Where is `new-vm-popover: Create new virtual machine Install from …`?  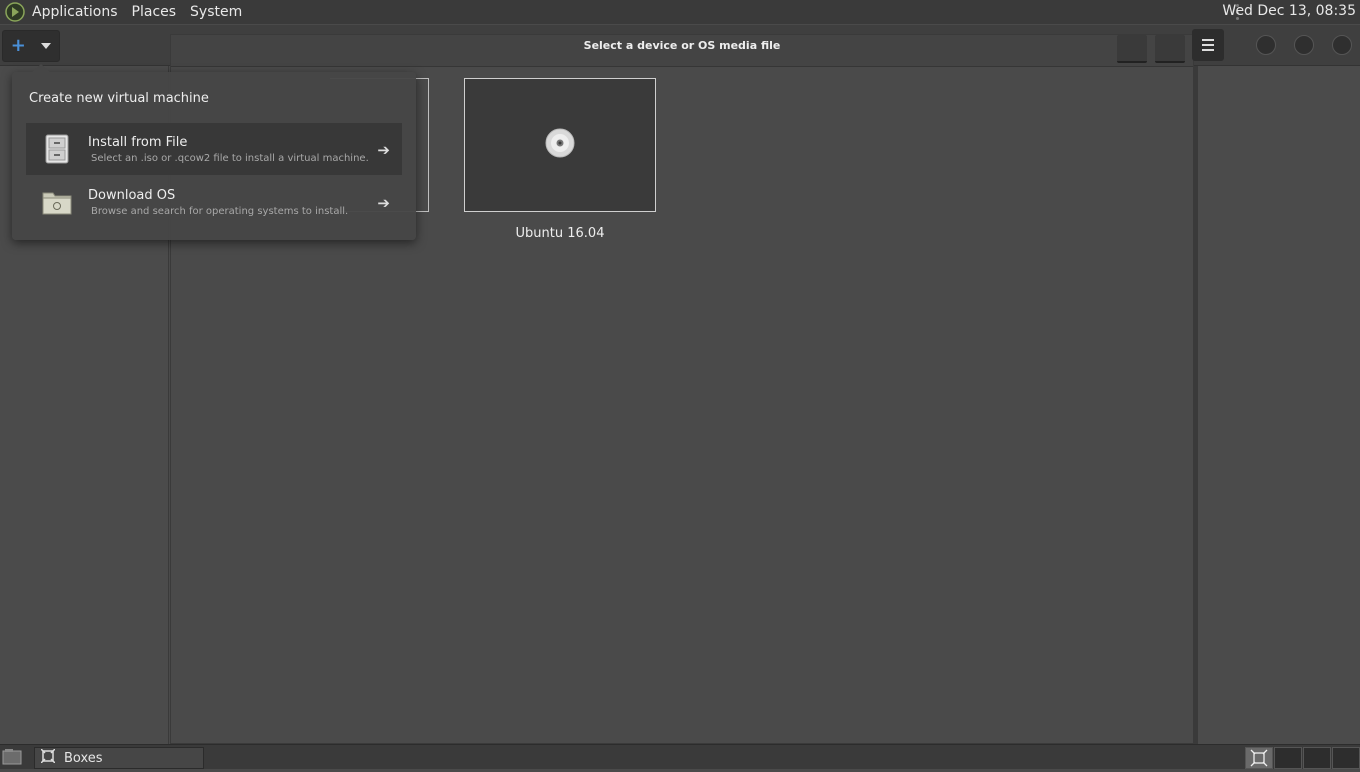 new-vm-popover: Create new virtual machine Install from … is located at coordinates (214, 152).